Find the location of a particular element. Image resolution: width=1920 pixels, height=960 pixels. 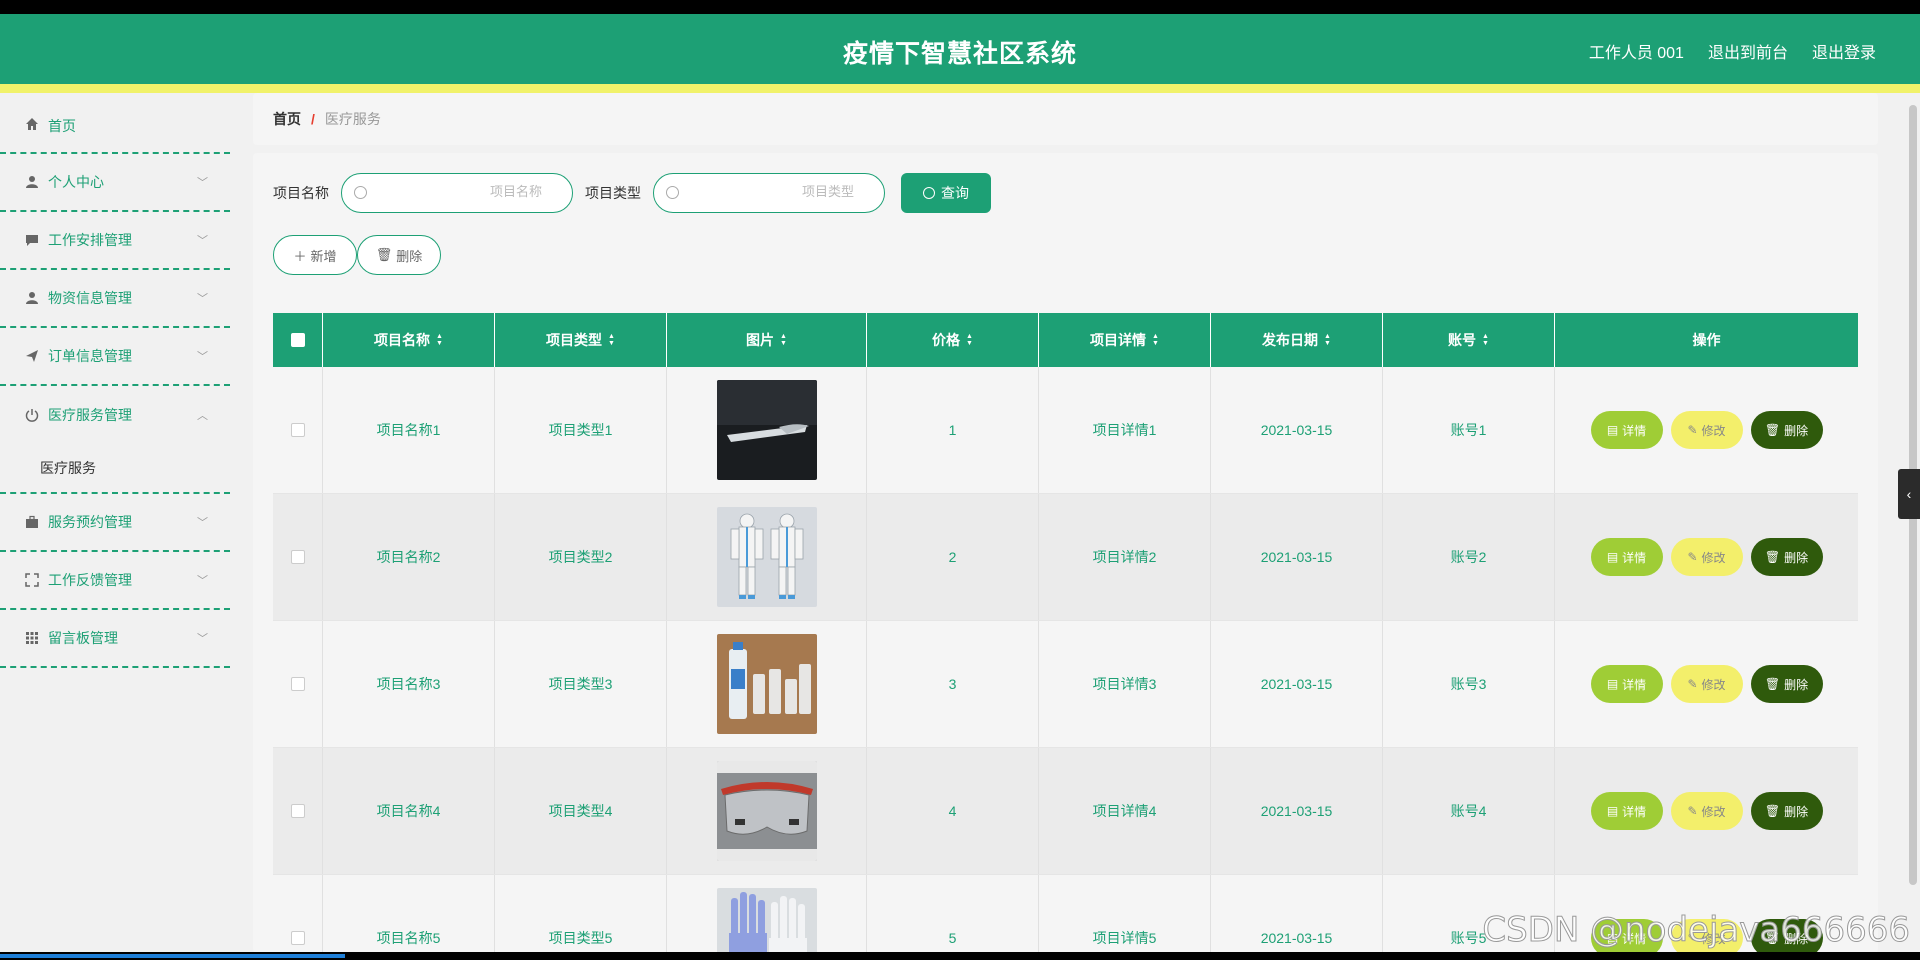

chat-icon is located at coordinates (32, 240).